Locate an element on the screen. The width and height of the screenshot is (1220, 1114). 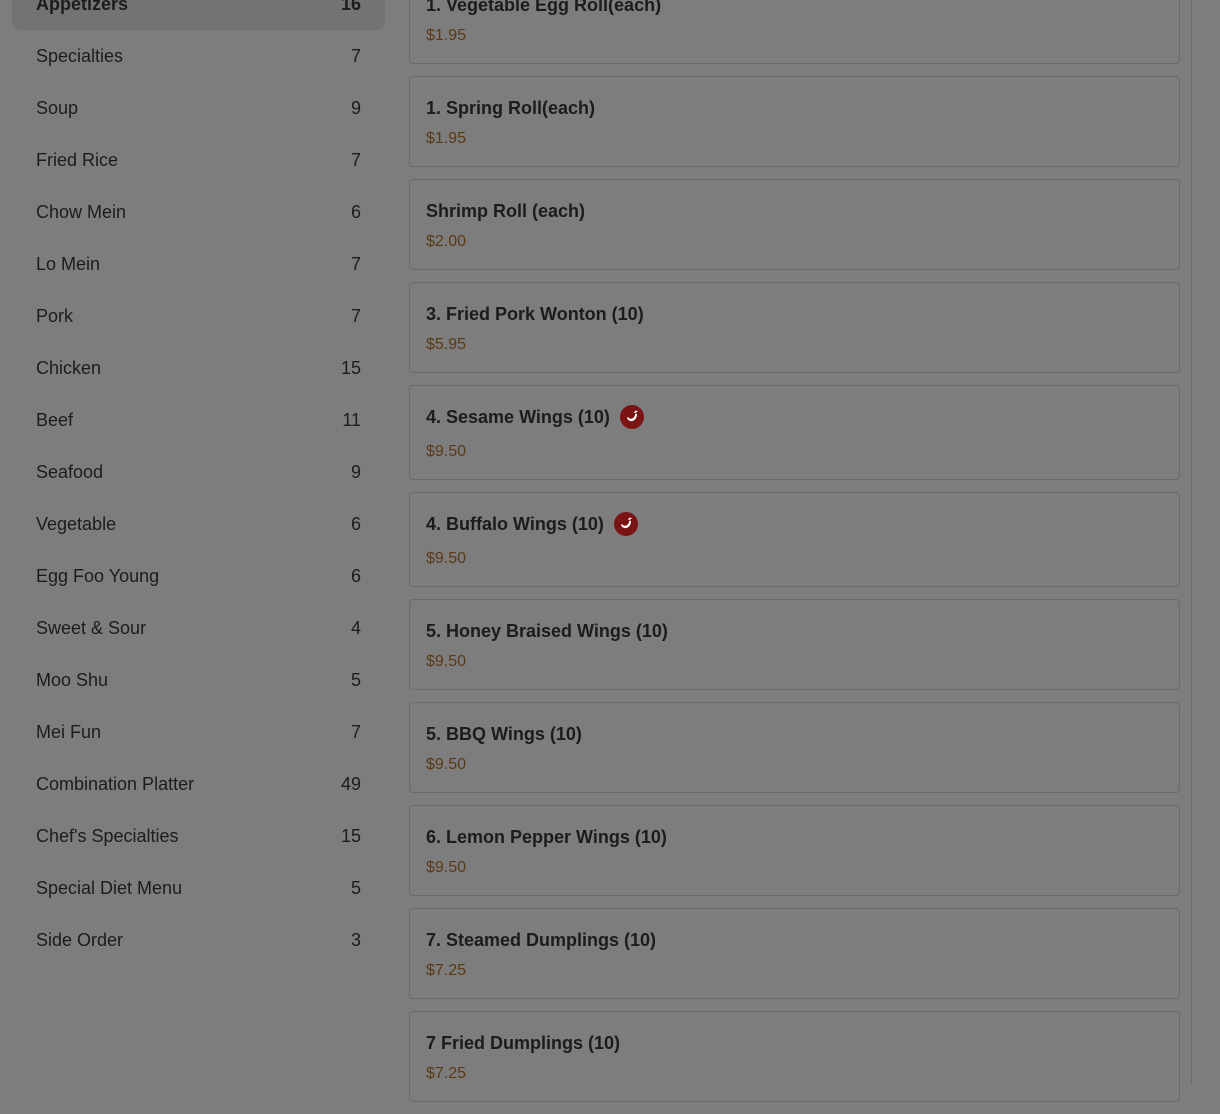
category-label: Beef is located at coordinates (55, 419).